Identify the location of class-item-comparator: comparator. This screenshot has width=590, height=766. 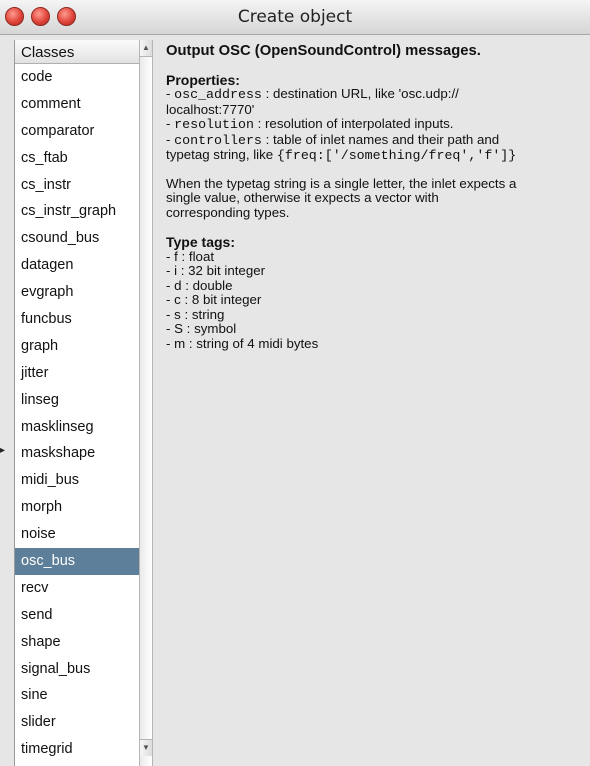
(77, 131).